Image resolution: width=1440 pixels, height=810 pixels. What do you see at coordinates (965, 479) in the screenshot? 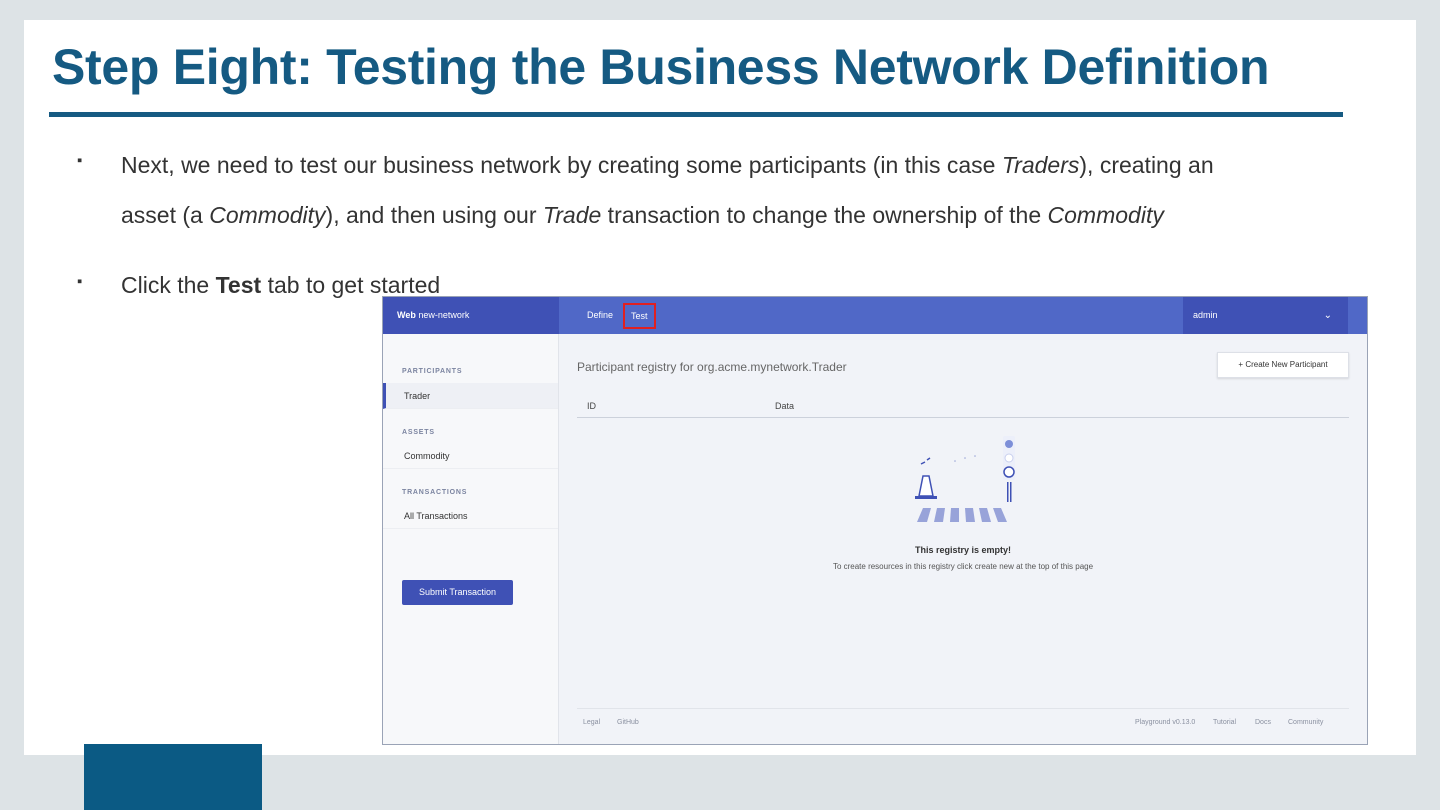
I see `empty-registry-illustration` at bounding box center [965, 479].